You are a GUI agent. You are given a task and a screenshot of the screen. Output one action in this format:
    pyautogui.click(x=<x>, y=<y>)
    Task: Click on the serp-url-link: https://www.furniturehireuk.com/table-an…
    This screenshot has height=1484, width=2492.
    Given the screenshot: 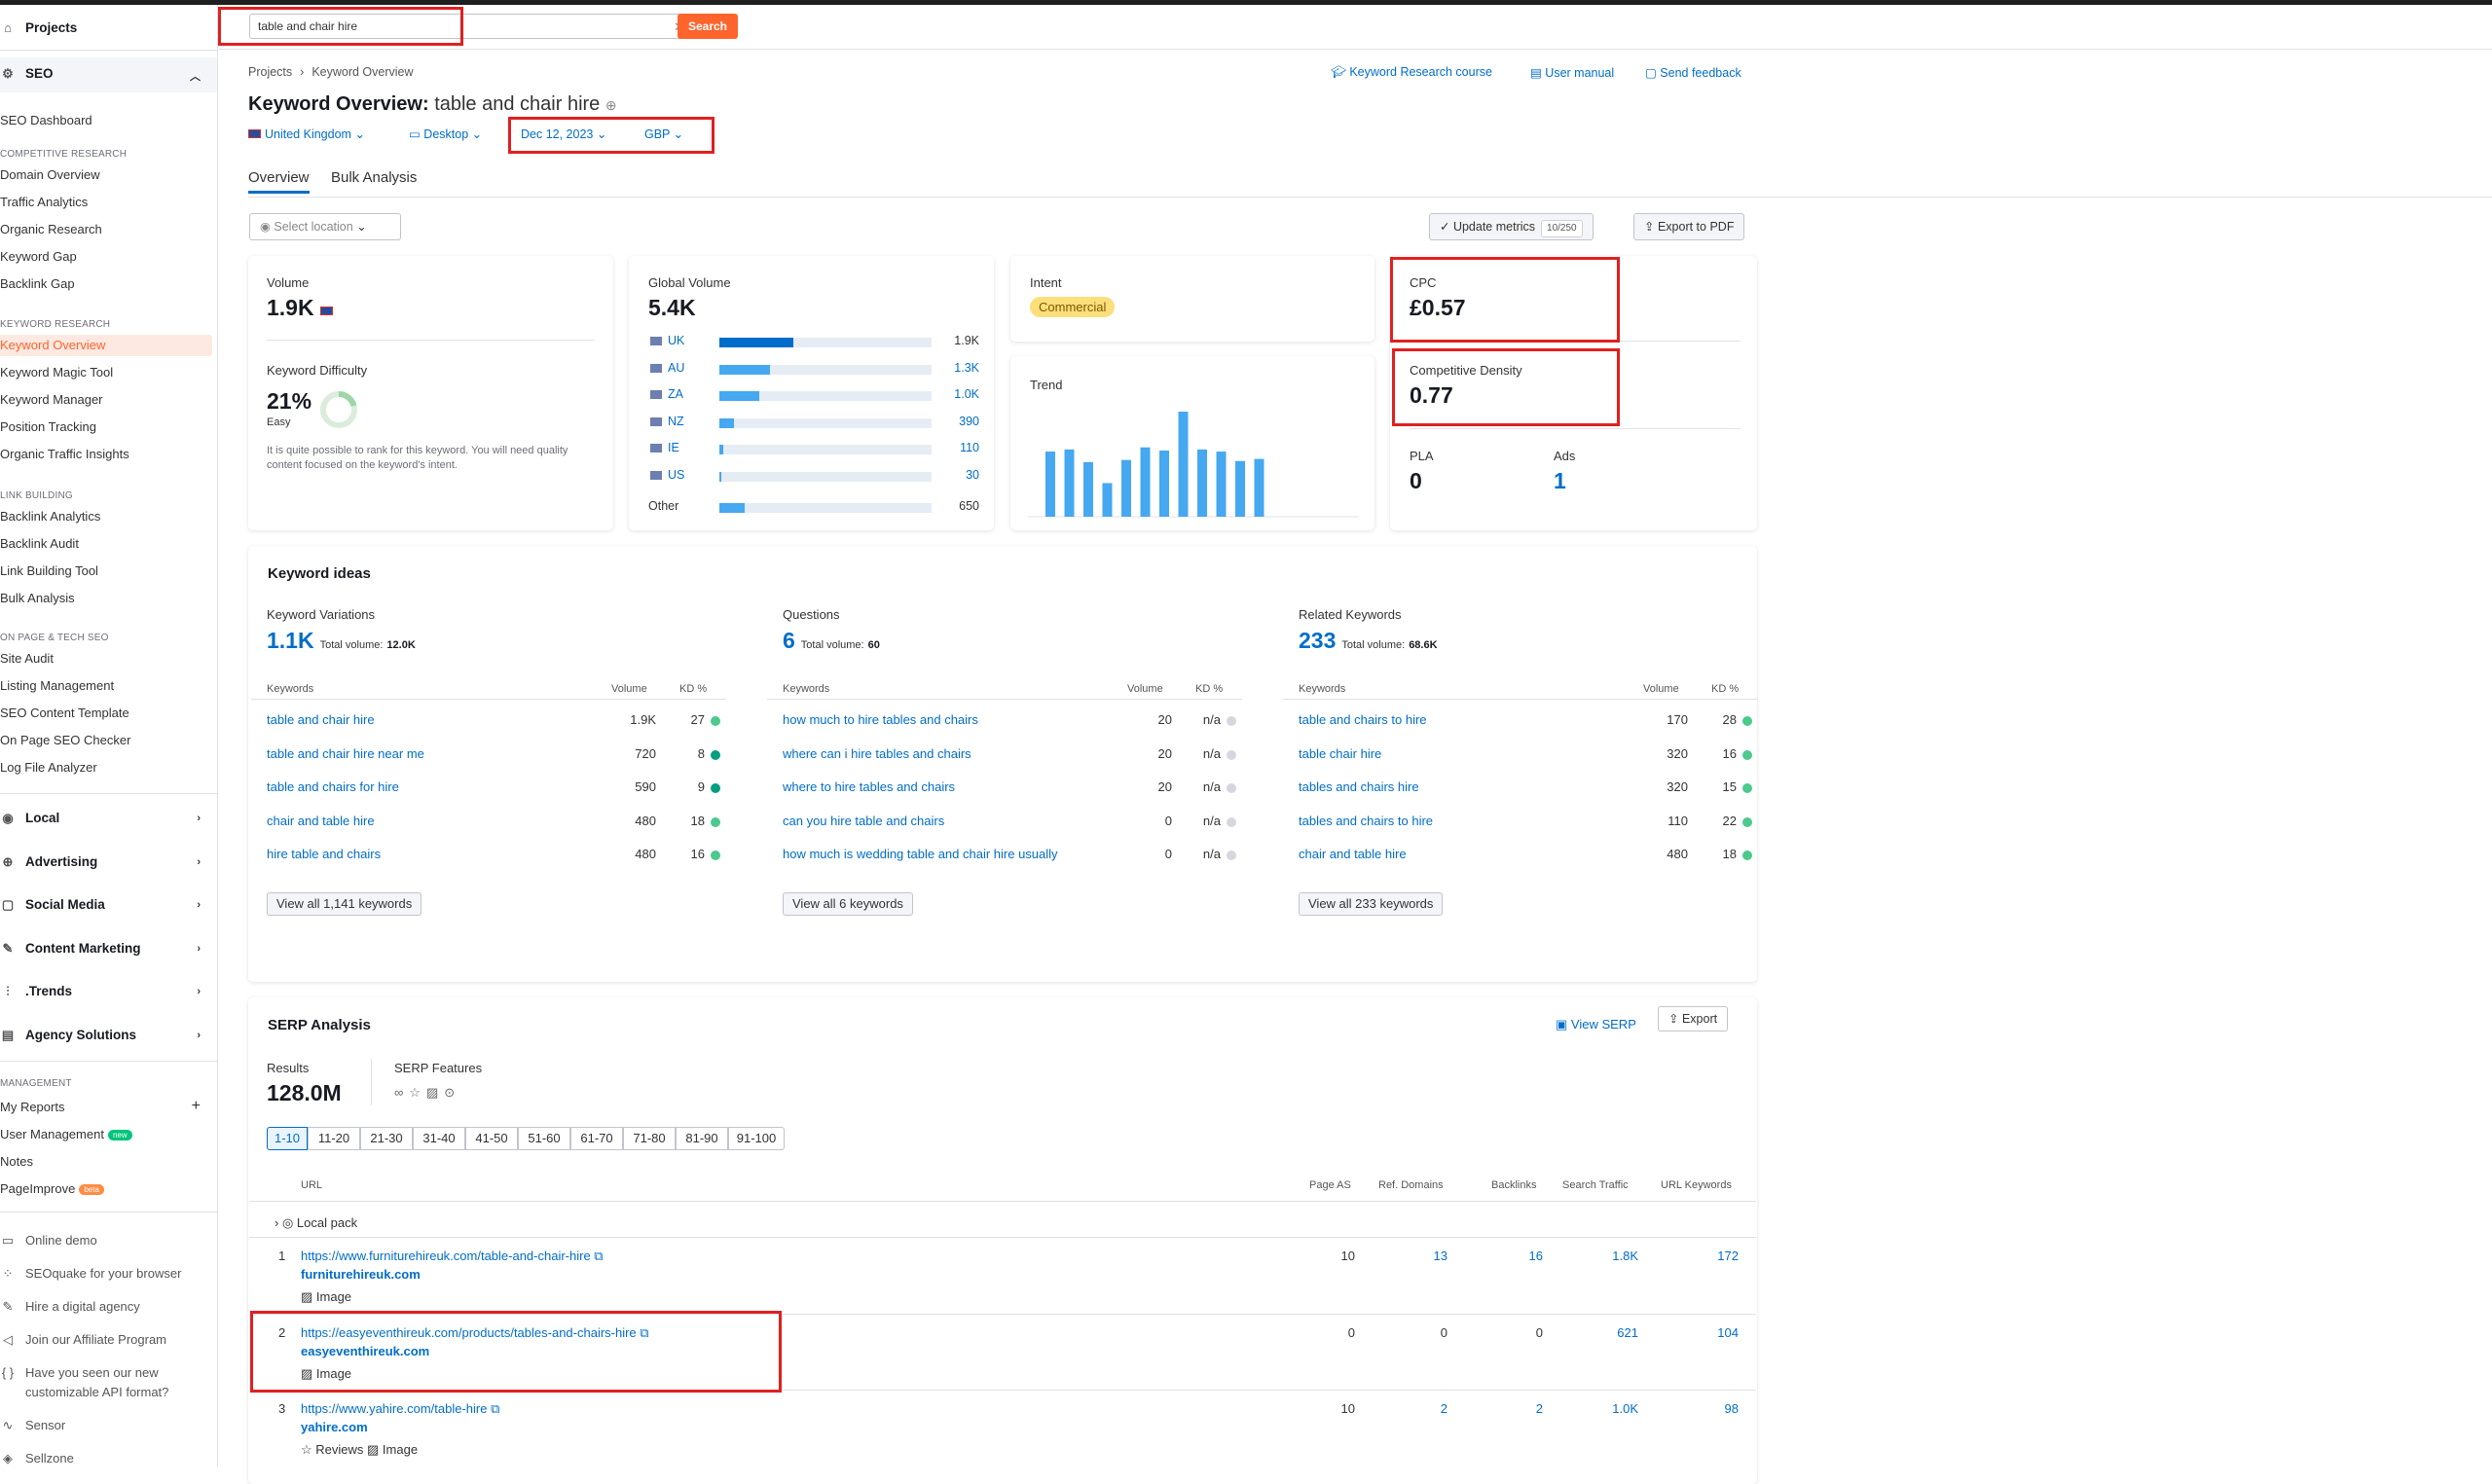 What is the action you would take?
    pyautogui.click(x=452, y=1257)
    